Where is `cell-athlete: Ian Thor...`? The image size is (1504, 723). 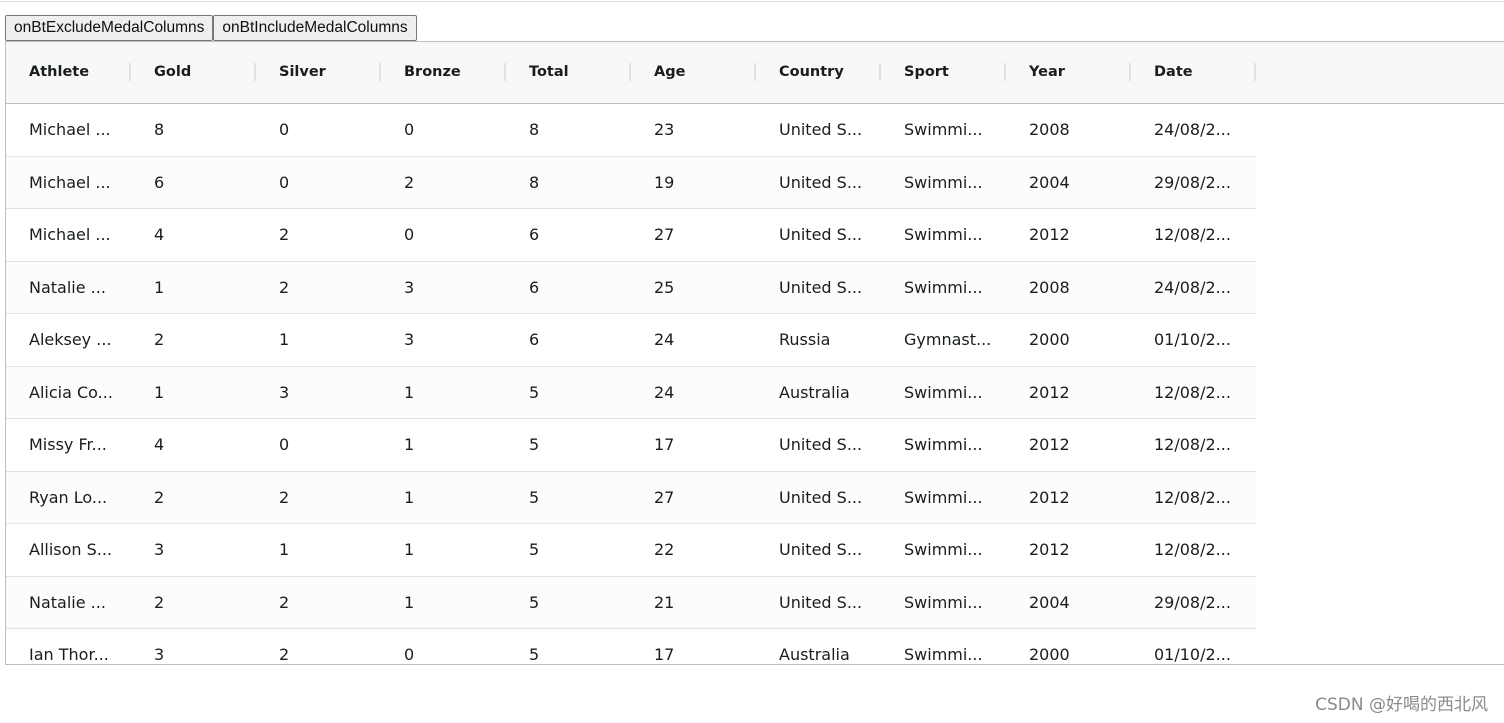
cell-athlete: Ian Thor... is located at coordinates (68, 646).